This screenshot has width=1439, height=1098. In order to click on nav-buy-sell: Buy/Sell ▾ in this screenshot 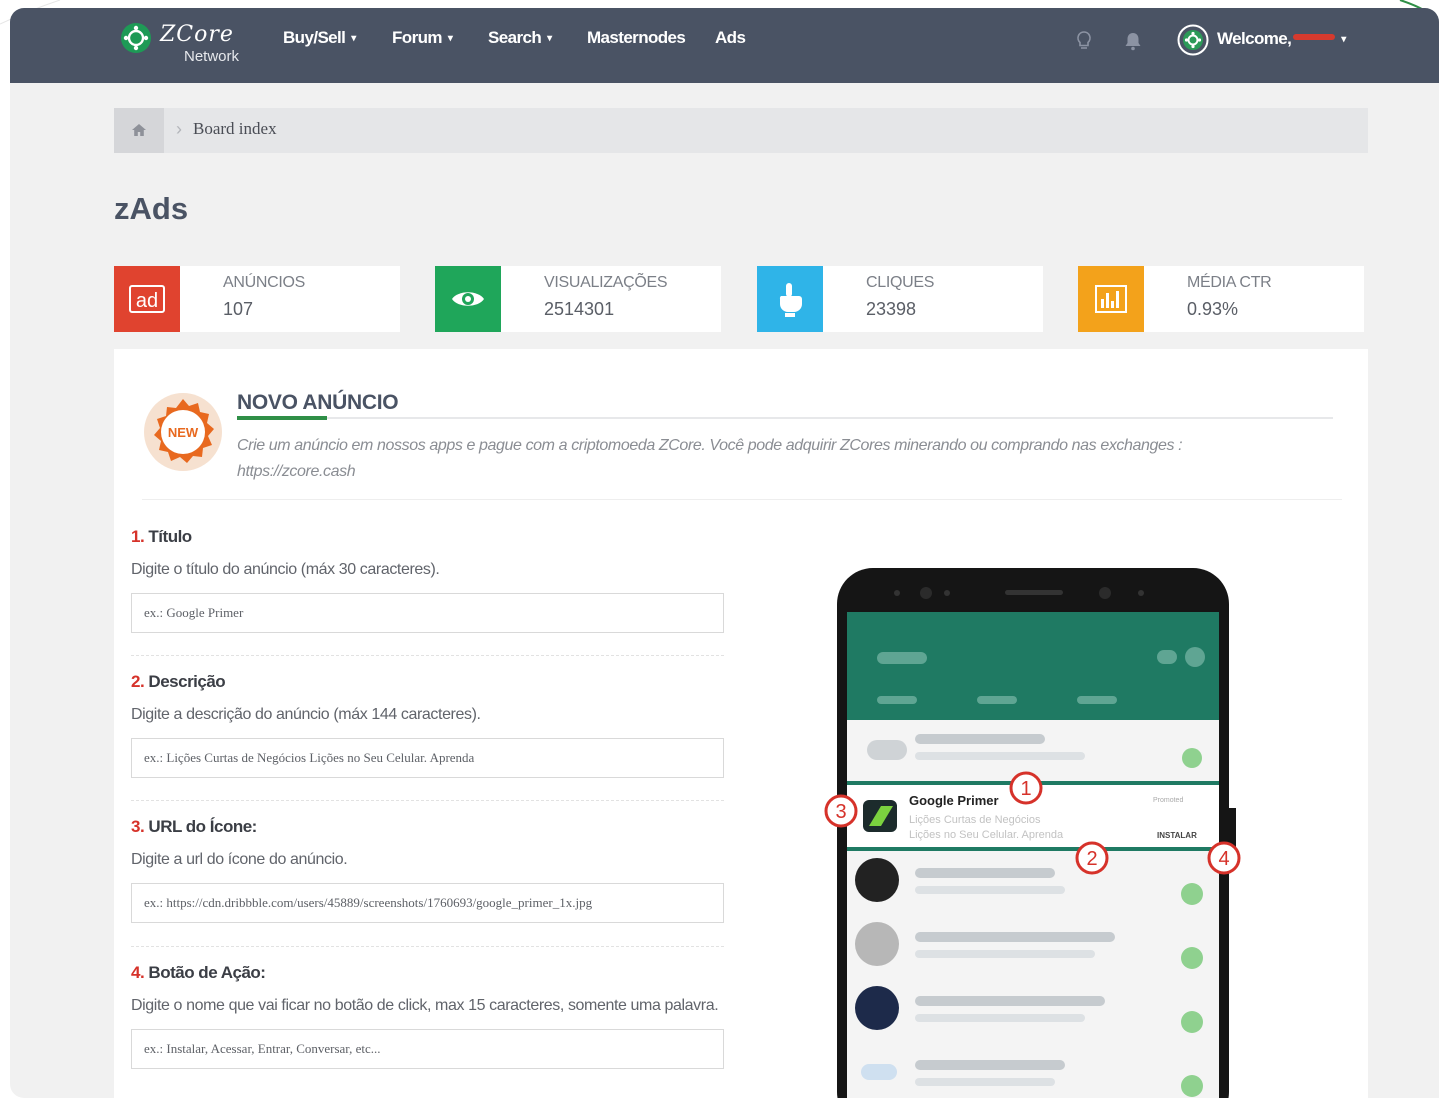, I will do `click(319, 38)`.